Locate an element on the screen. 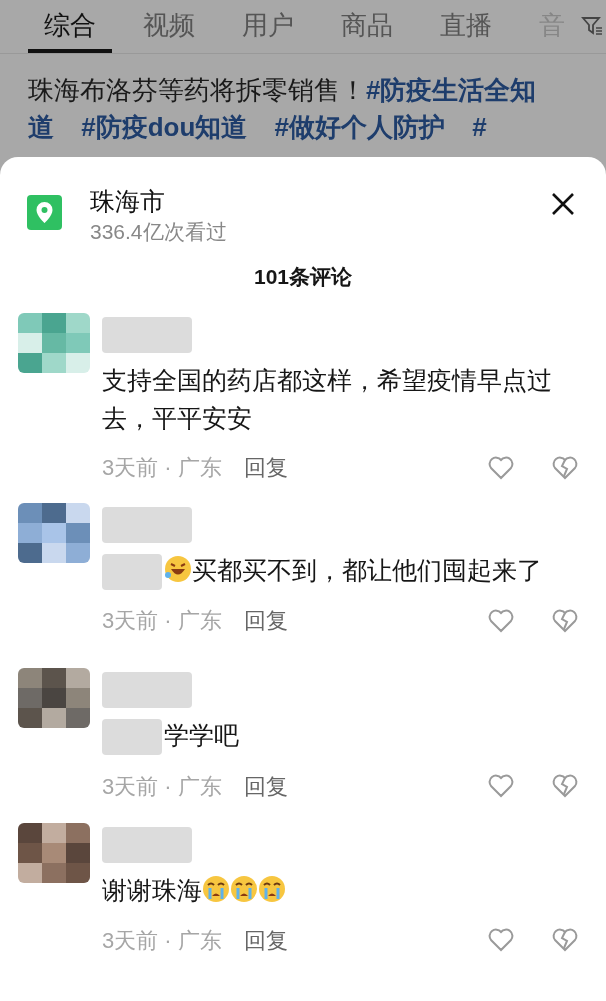  tab: 视频 is located at coordinates (169, 27).